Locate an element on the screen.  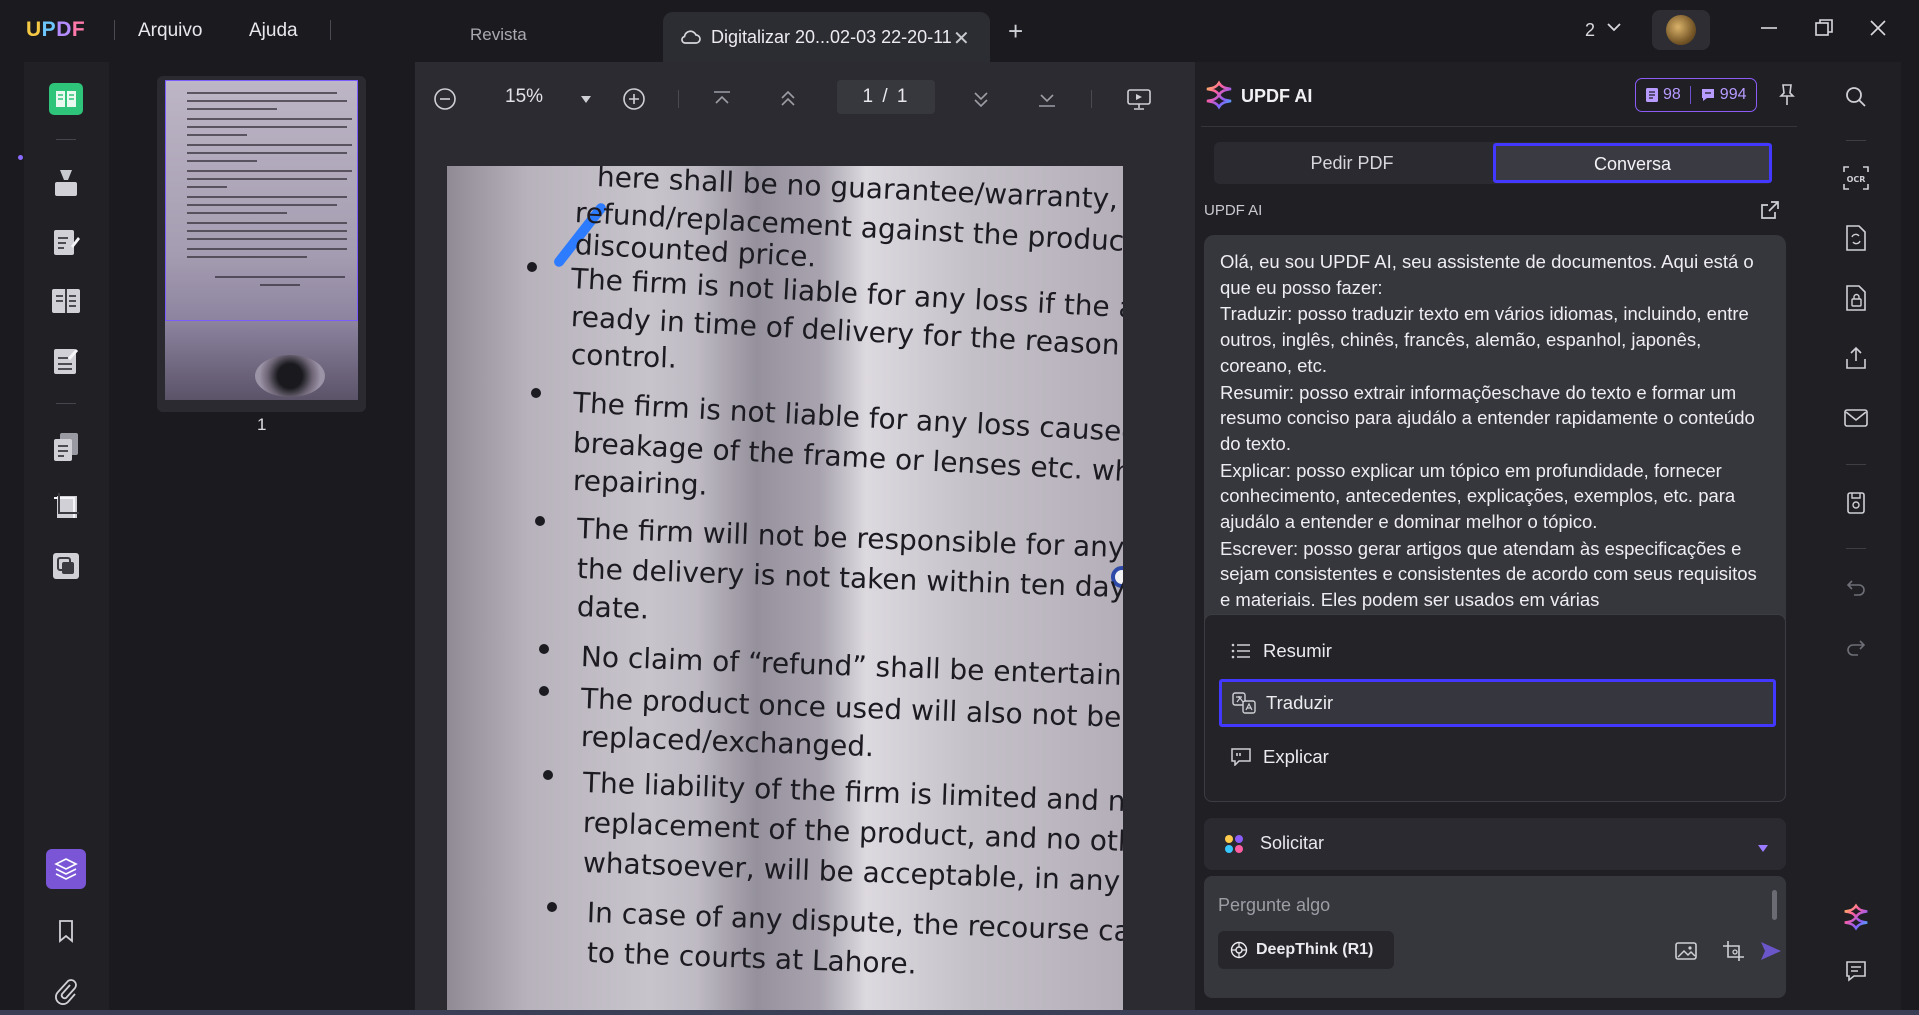
prompt-suggestions-menu: Resumir Traduzir Explicar is located at coordinates (1495, 708).